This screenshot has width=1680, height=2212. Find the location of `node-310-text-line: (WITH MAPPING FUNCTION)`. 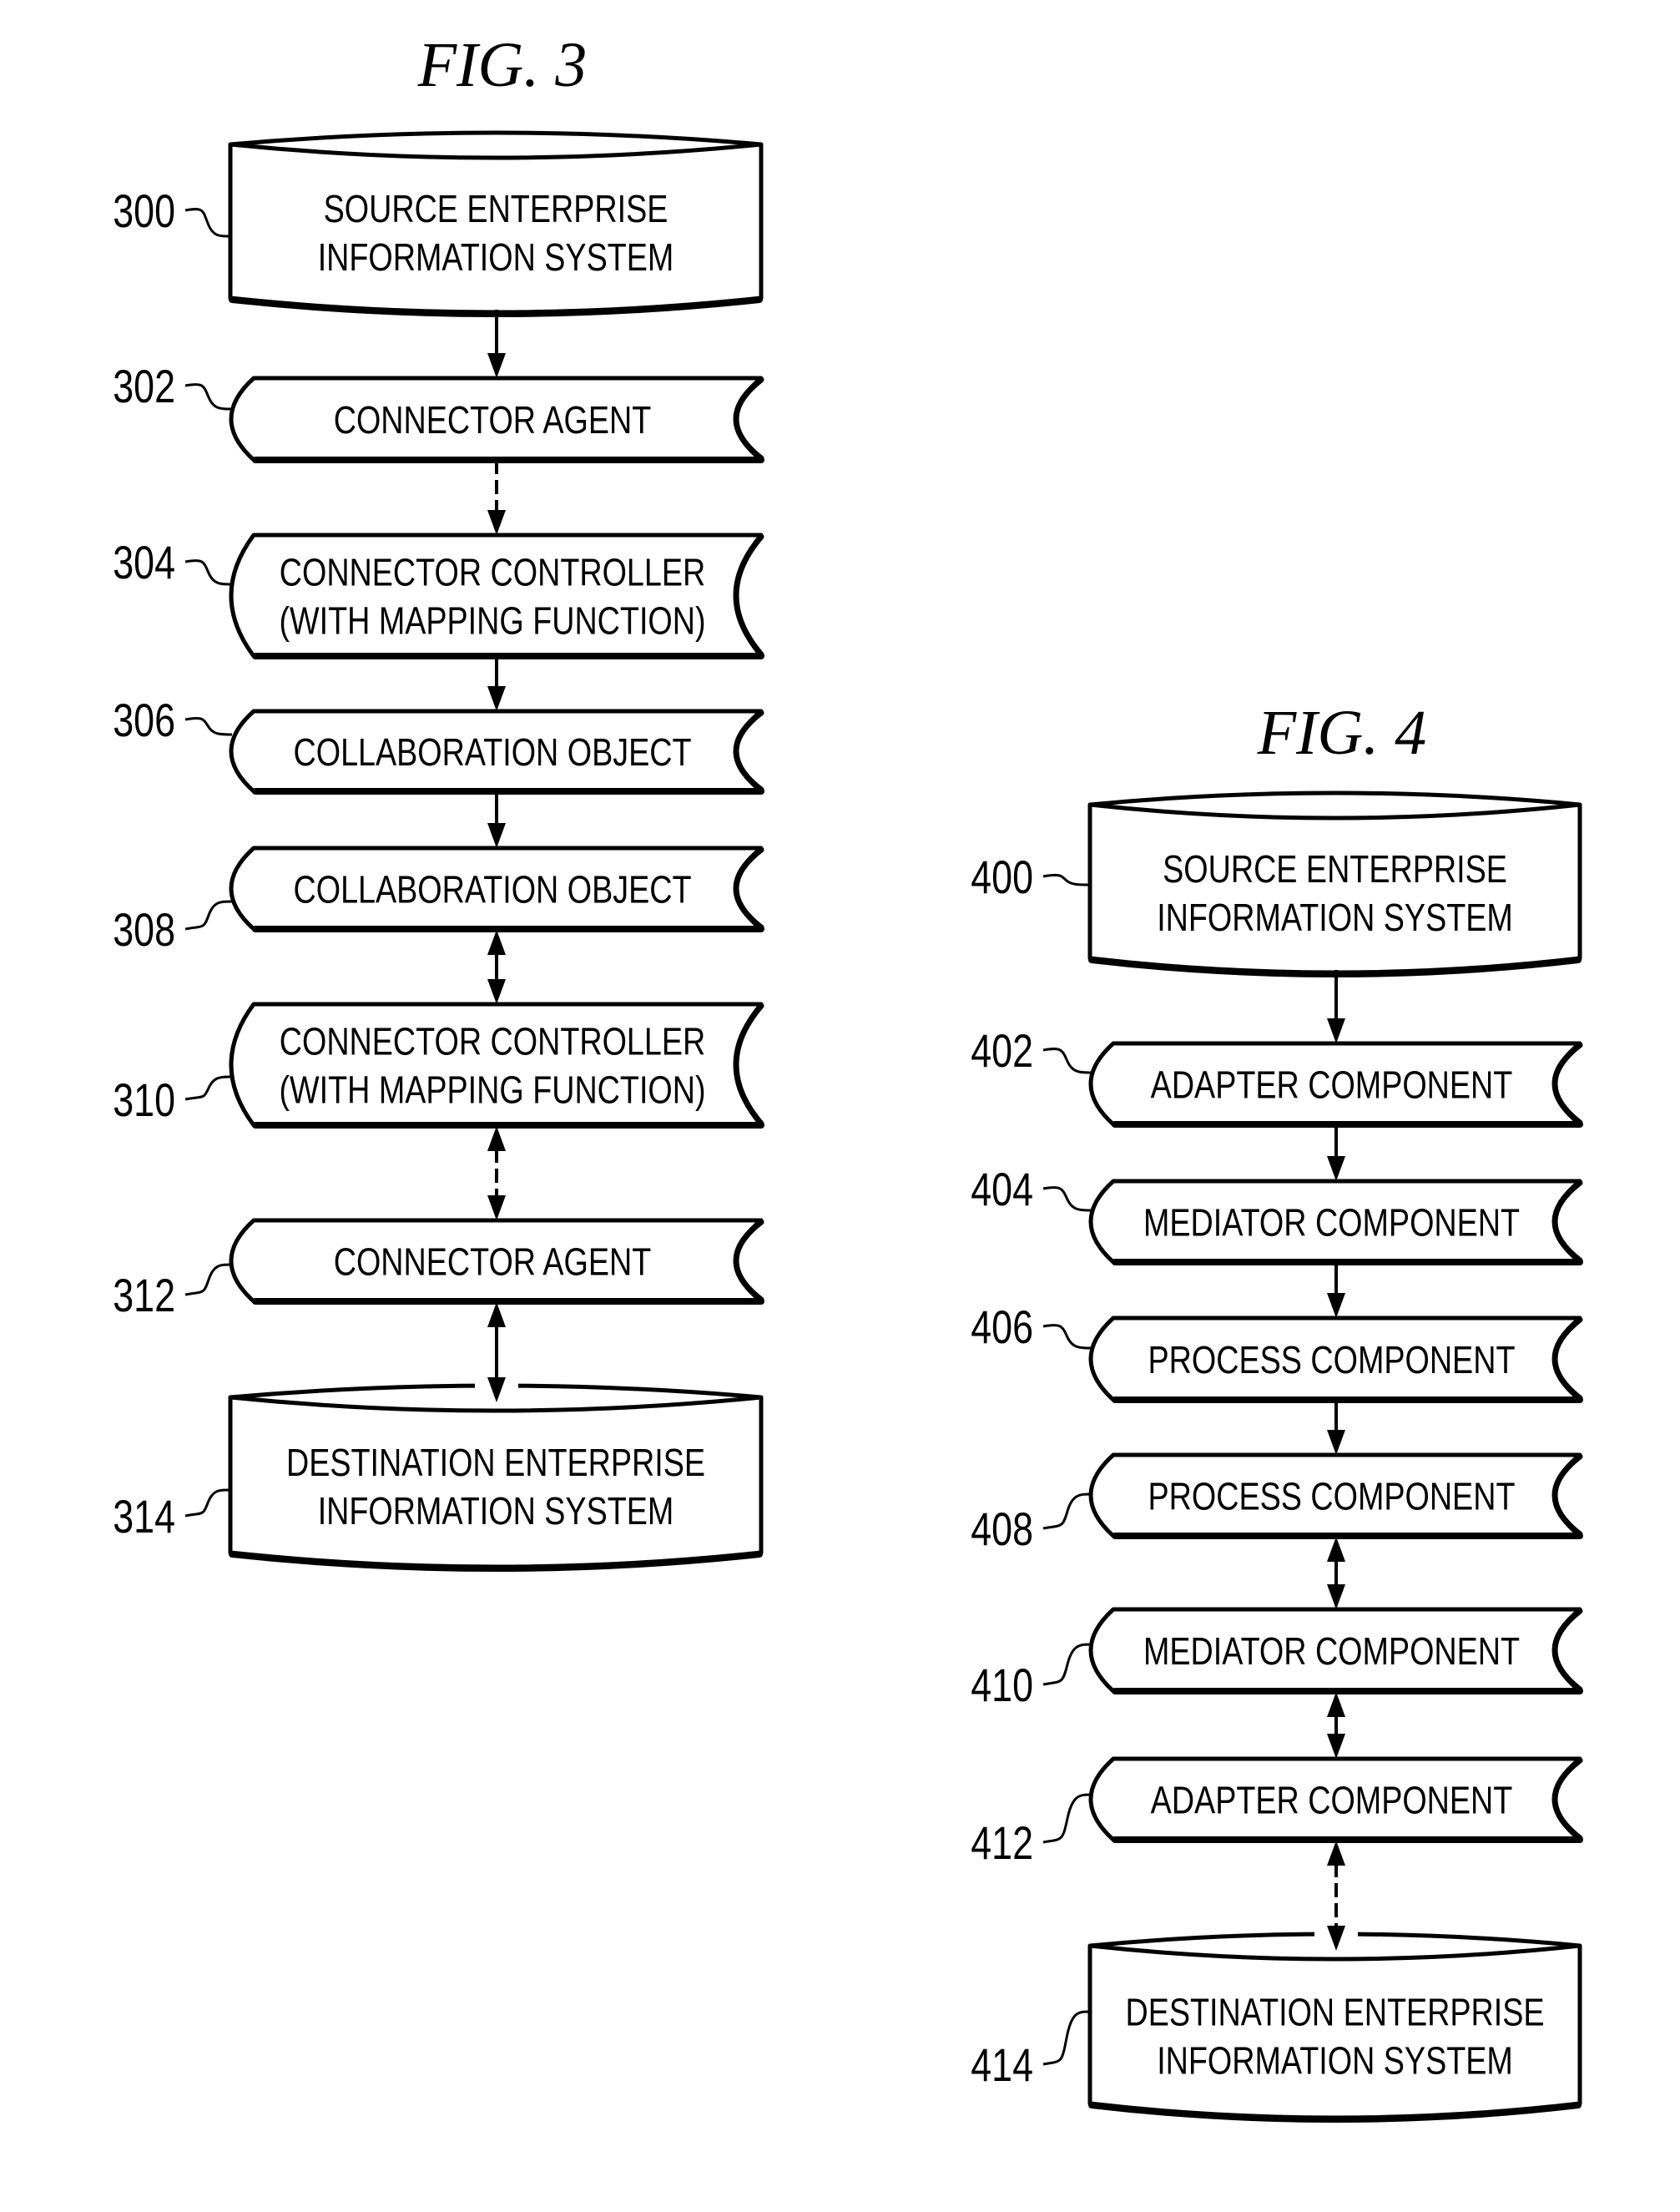

node-310-text-line: (WITH MAPPING FUNCTION) is located at coordinates (492, 1089).